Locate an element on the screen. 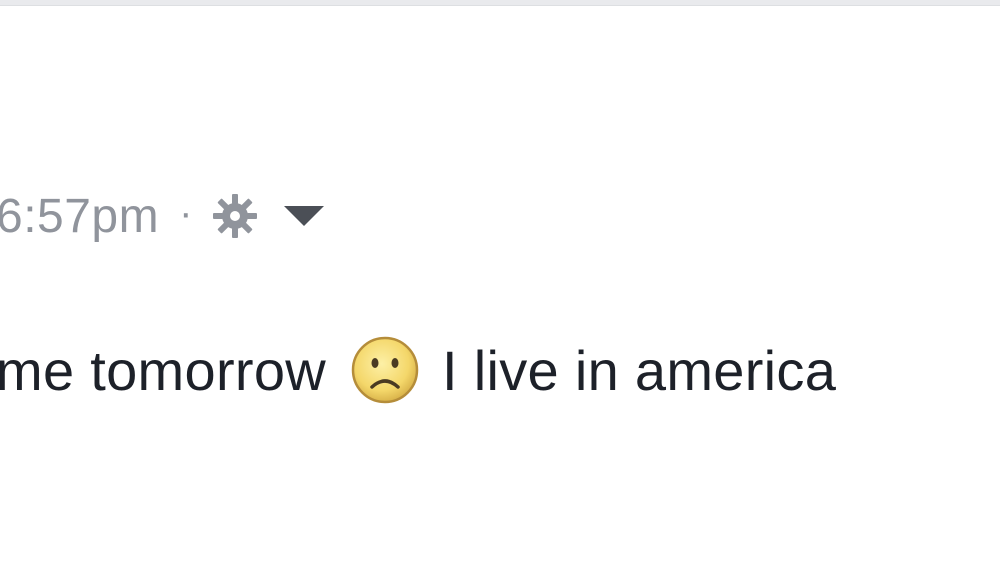 The height and width of the screenshot is (563, 1000). post-text-before-emoji: me tomorrow is located at coordinates (163, 370).